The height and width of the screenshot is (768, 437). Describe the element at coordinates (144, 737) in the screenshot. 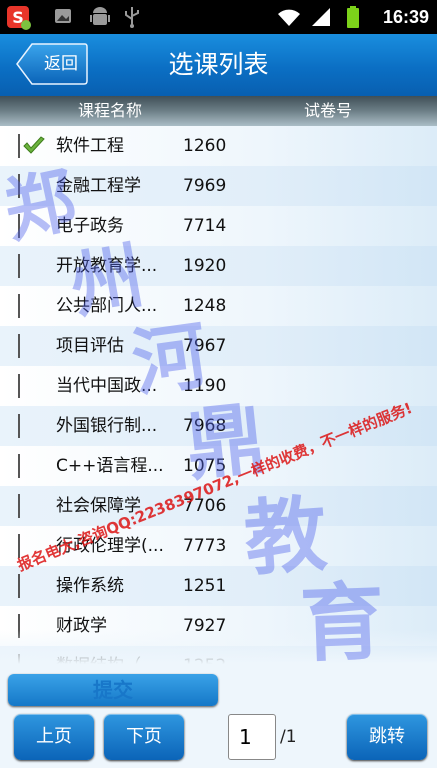

I see `next-page-button: 下页` at that location.